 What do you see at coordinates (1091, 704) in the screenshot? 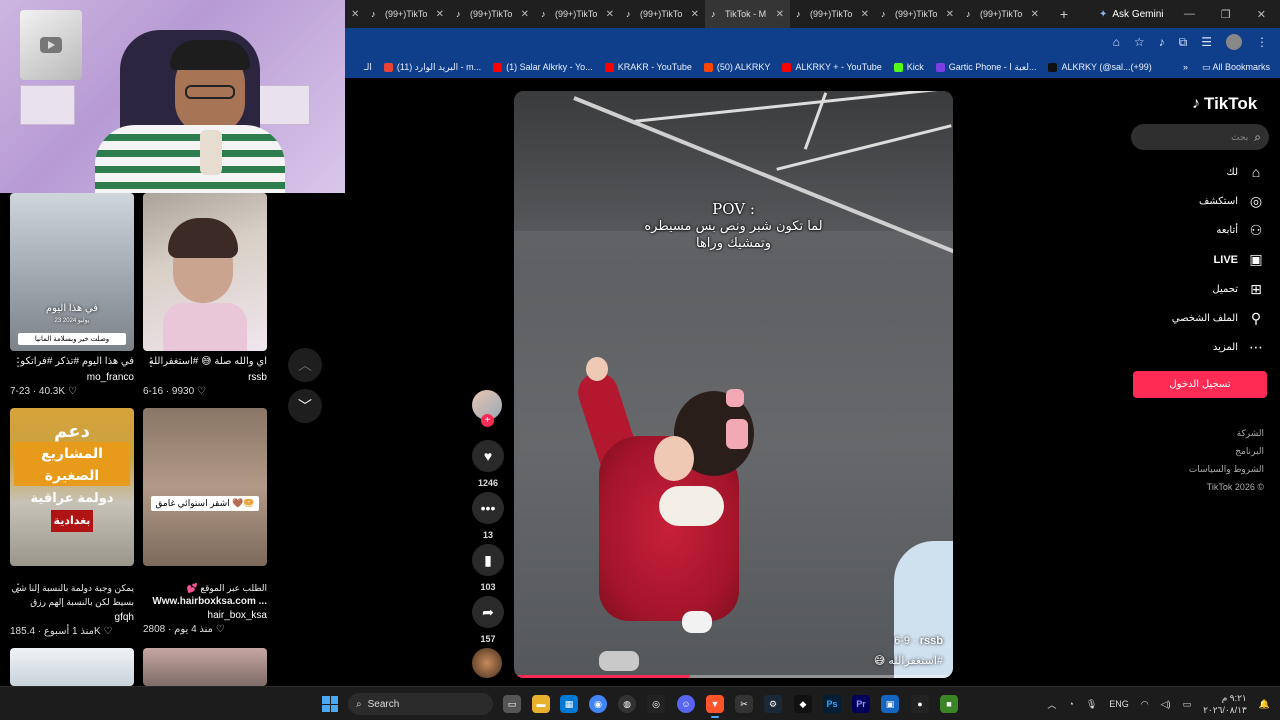
I see `microphone-icon: 🎙` at bounding box center [1091, 704].